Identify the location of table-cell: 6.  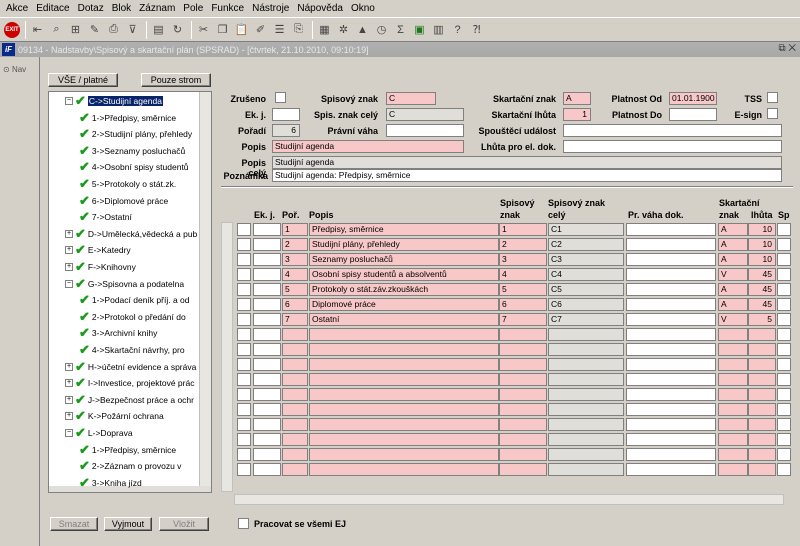
(295, 304).